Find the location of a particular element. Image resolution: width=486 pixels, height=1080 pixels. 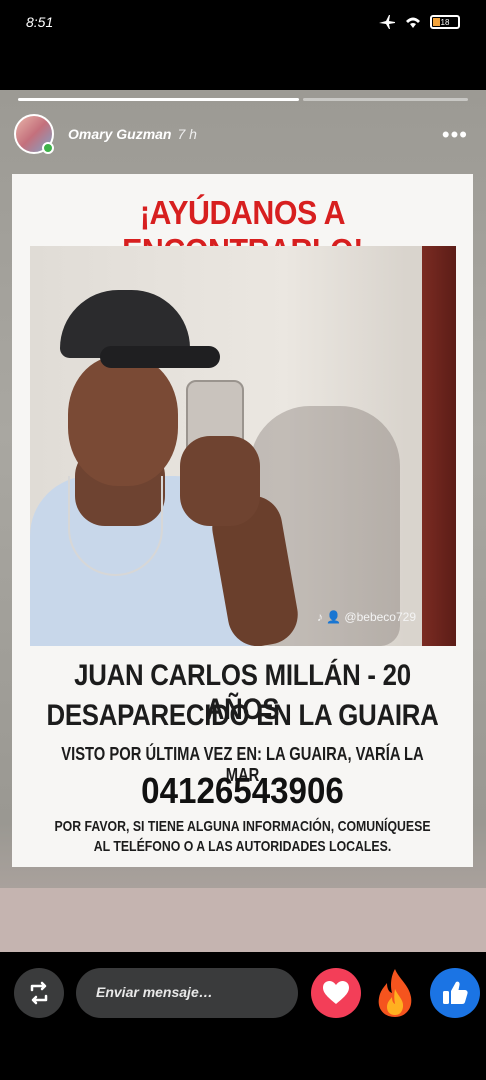

wifi-icon is located at coordinates (413, 22).